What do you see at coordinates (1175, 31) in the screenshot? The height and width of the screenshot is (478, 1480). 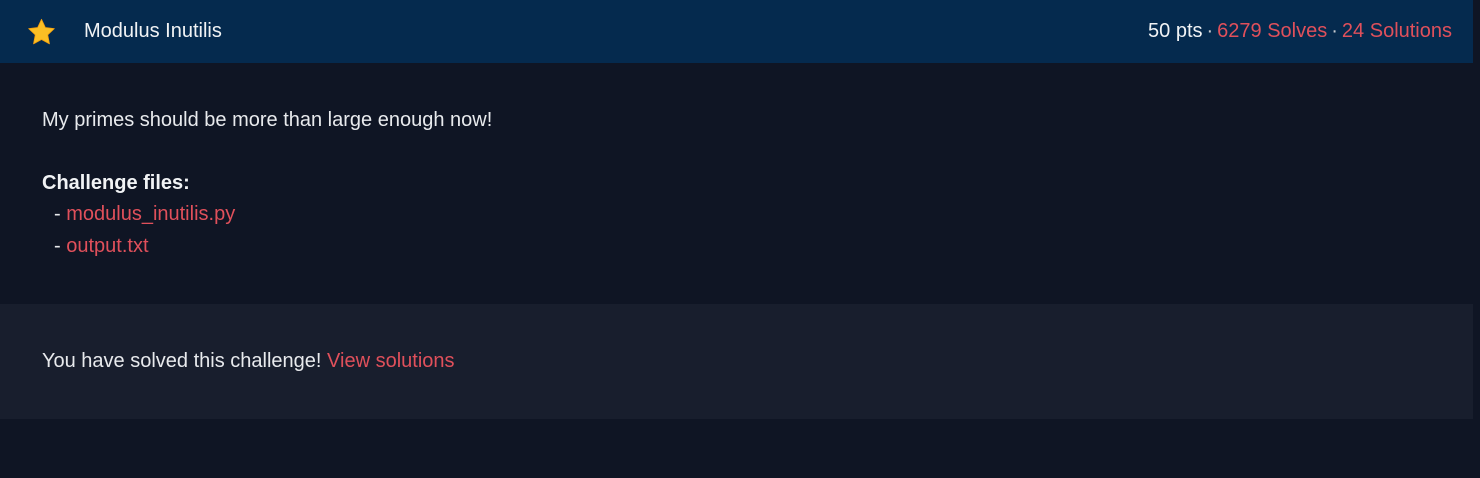 I see `points-label: 50 pts` at bounding box center [1175, 31].